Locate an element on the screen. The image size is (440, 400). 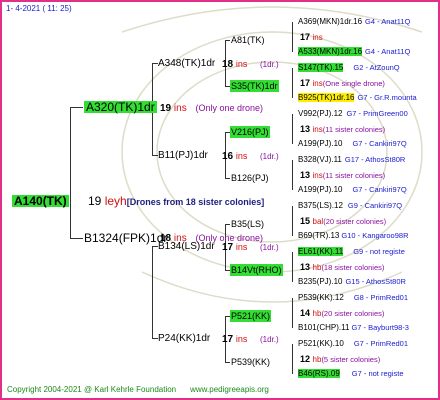
g4-queen-row: B101(CHP).11 G7 - Bayburt98-3 is located at coordinates (353, 328).